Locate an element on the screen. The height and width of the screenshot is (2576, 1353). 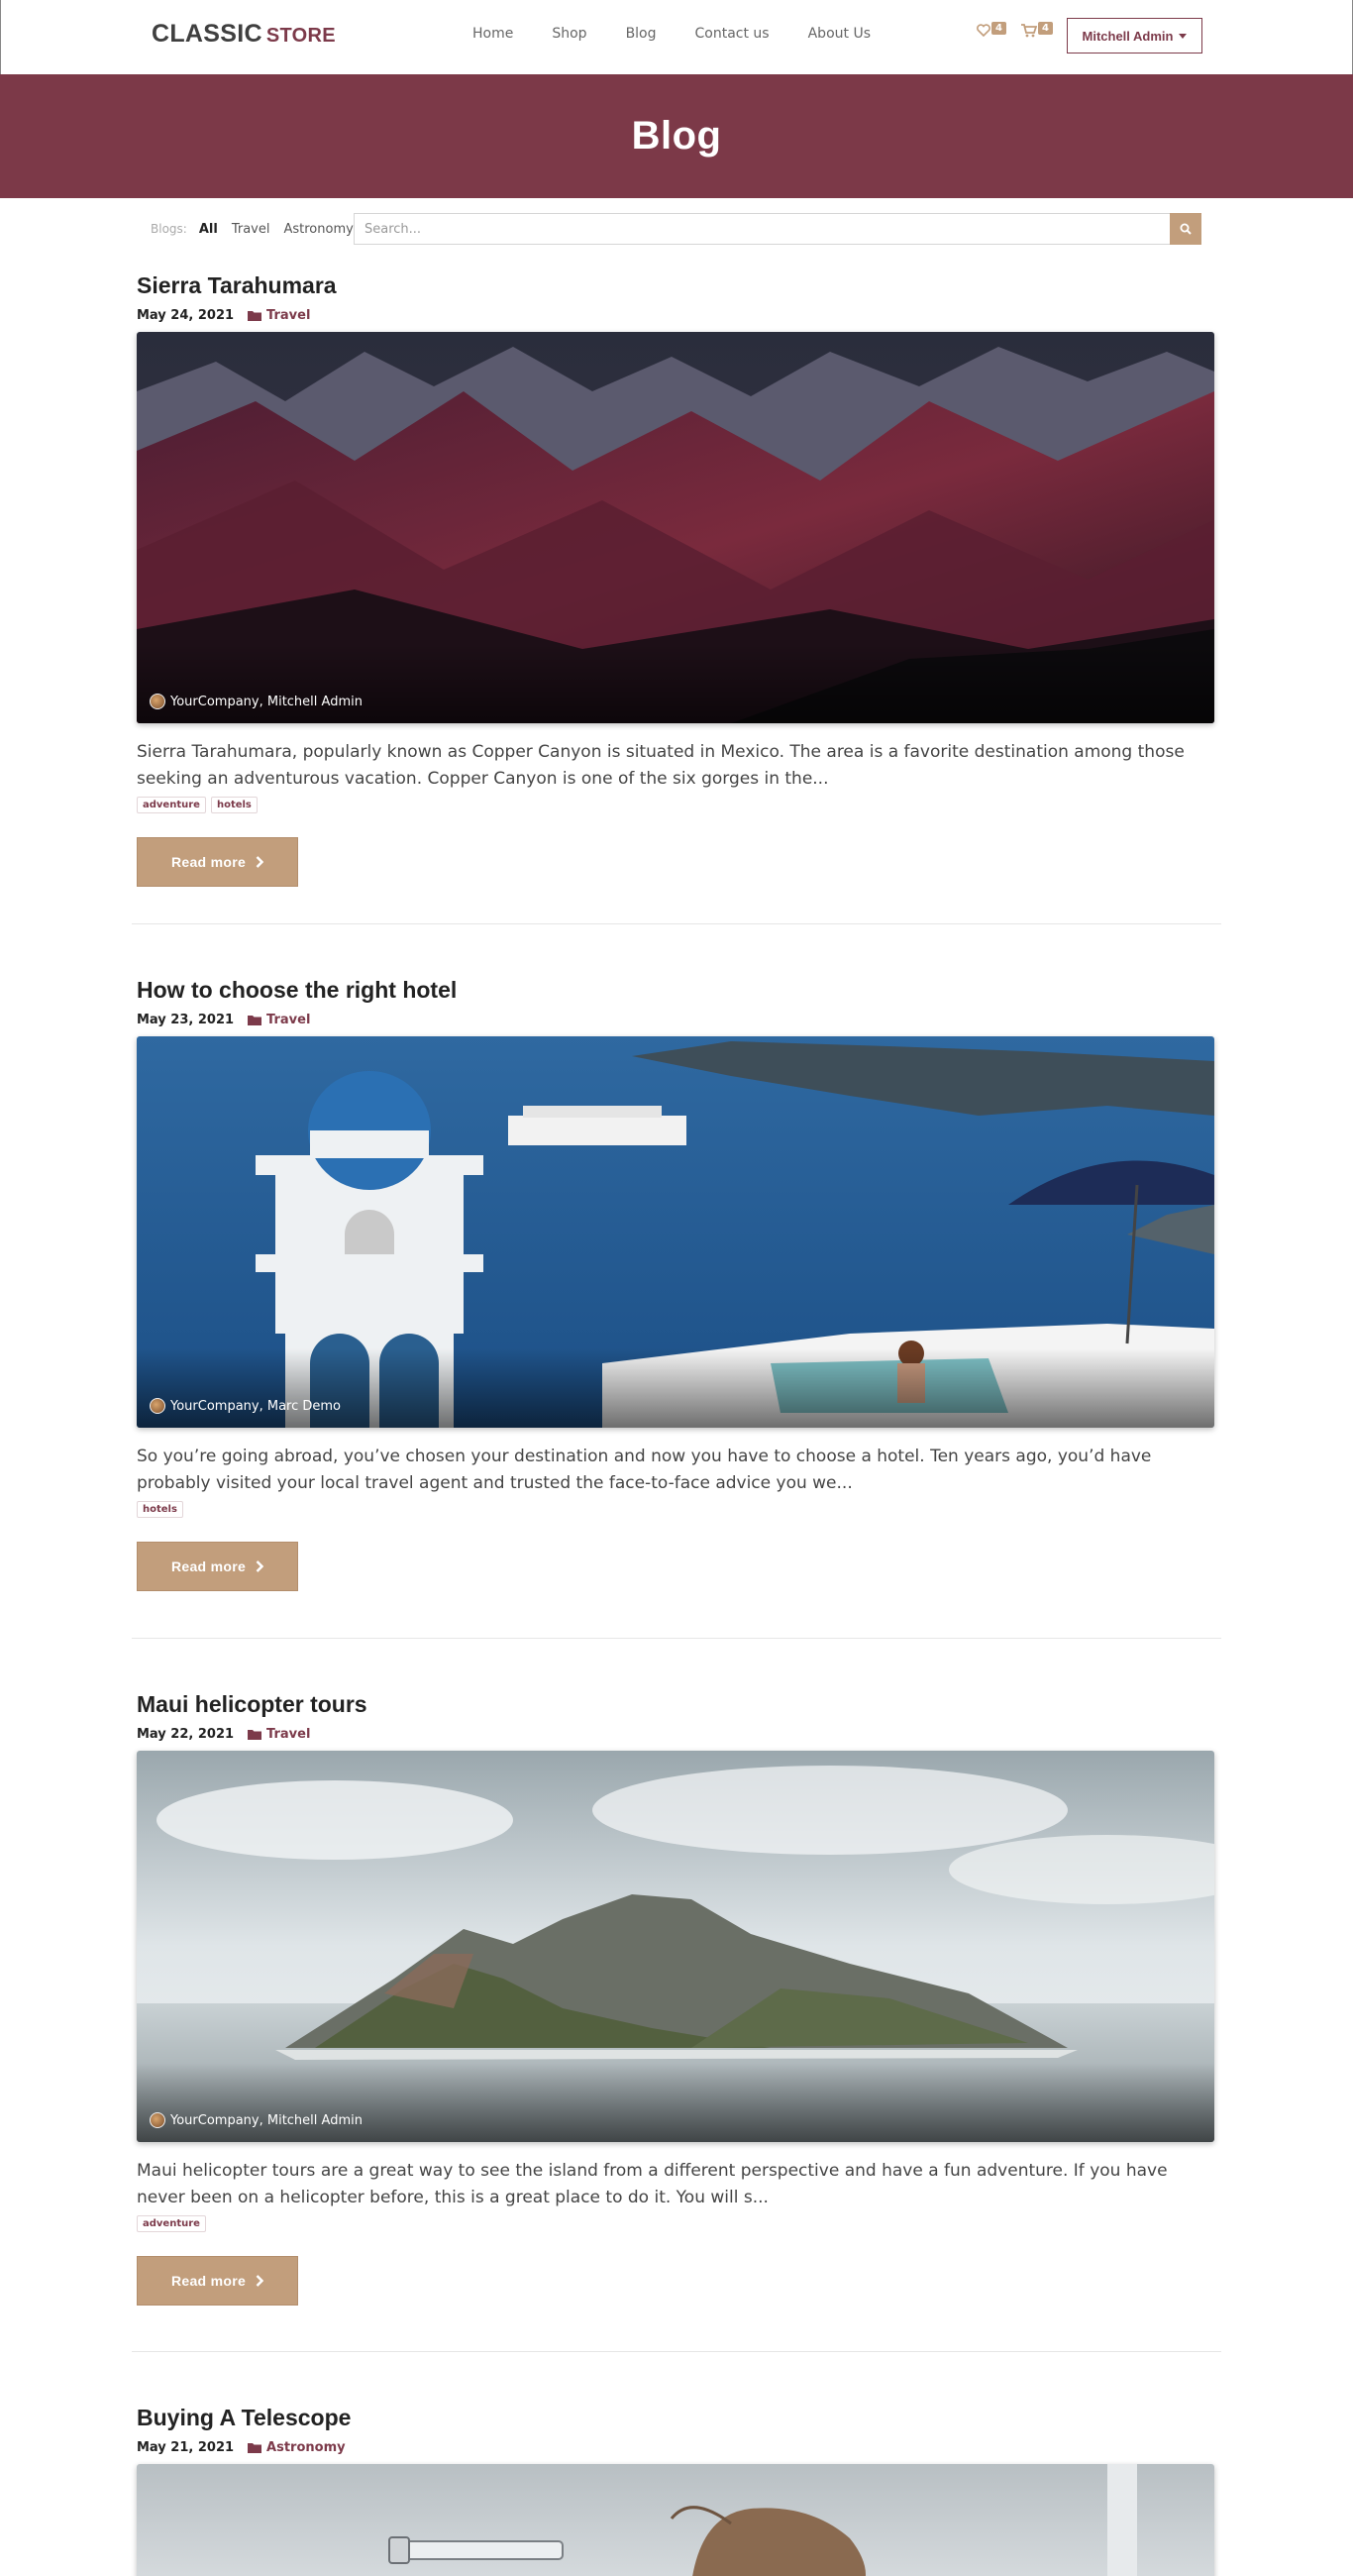
user-menu-button: Mitchell Admin is located at coordinates (1134, 36).